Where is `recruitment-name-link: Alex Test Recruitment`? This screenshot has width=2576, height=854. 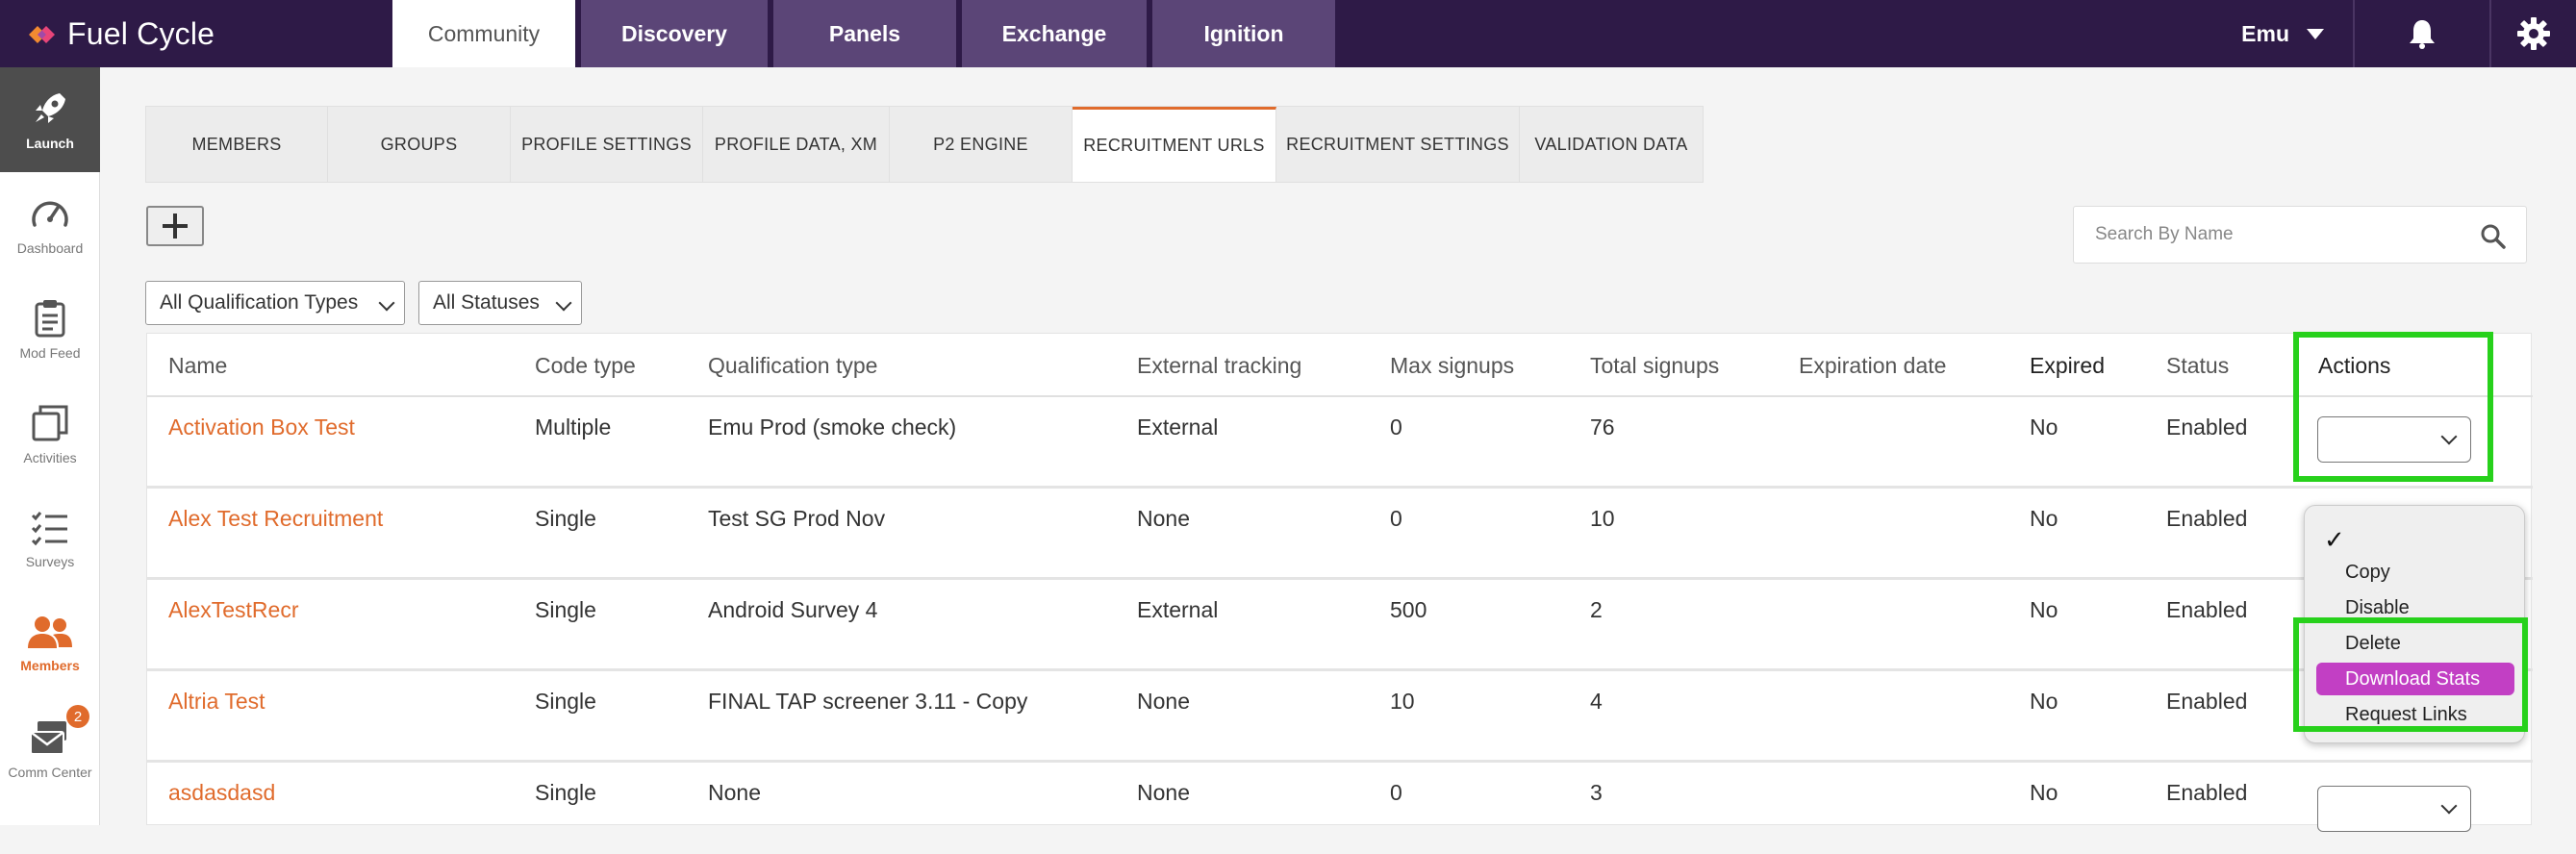 recruitment-name-link: Alex Test Recruitment is located at coordinates (275, 519).